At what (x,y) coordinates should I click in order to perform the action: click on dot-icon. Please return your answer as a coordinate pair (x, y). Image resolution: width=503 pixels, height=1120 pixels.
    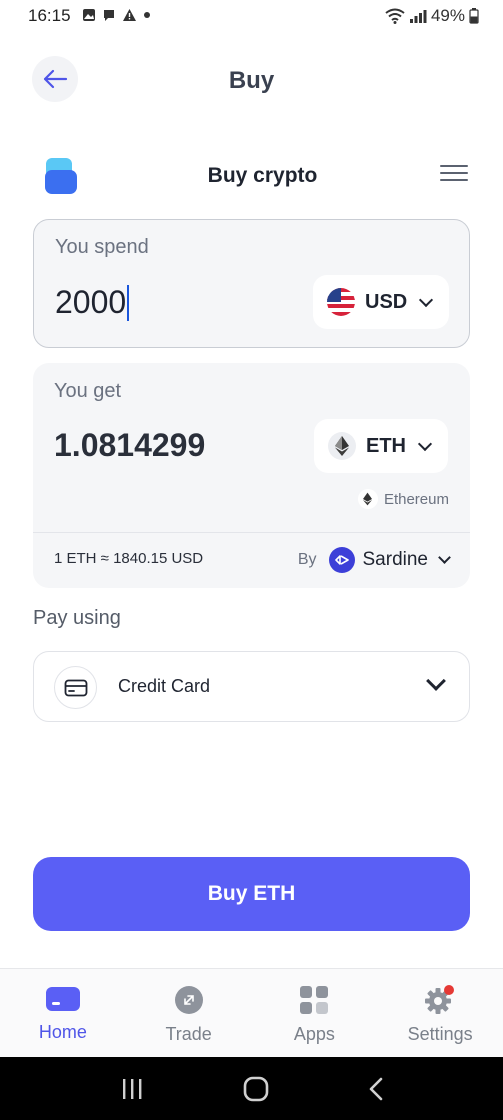
    Looking at the image, I should click on (147, 15).